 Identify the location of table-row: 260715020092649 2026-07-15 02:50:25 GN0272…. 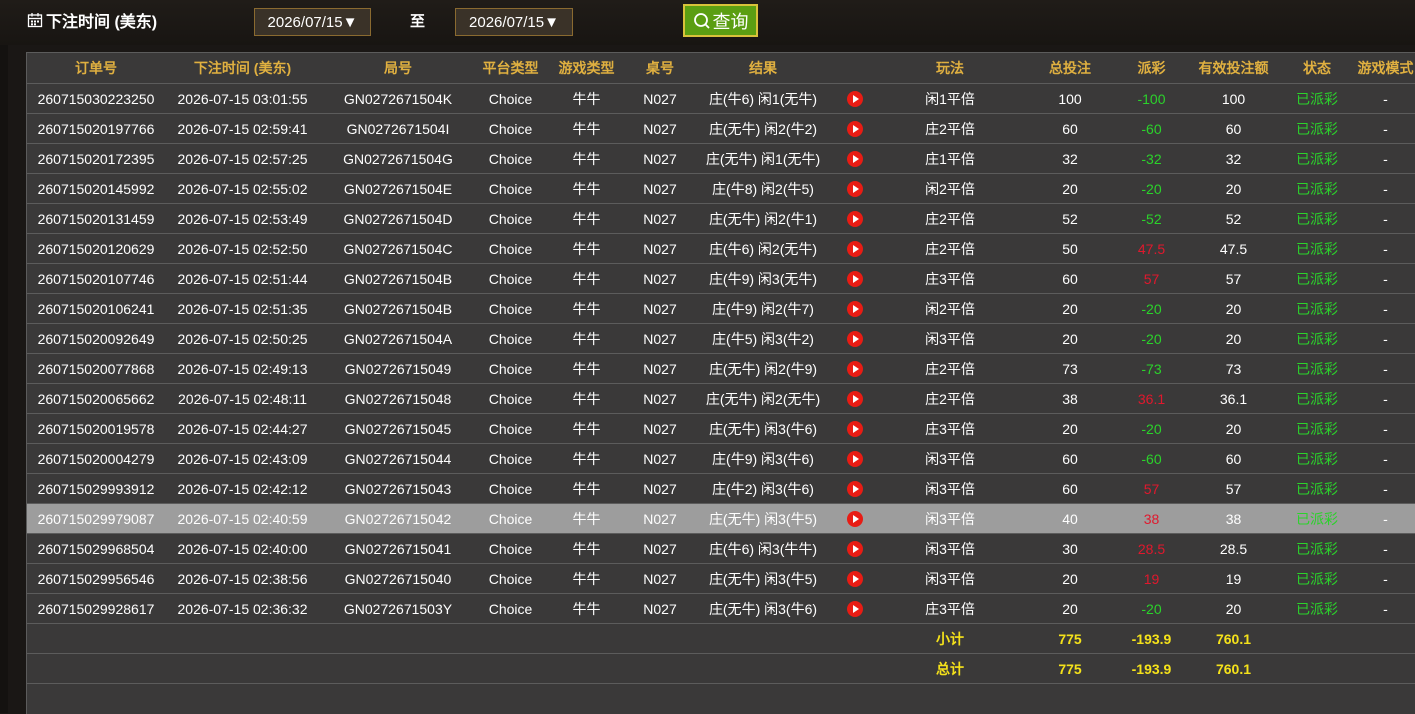
(721, 338).